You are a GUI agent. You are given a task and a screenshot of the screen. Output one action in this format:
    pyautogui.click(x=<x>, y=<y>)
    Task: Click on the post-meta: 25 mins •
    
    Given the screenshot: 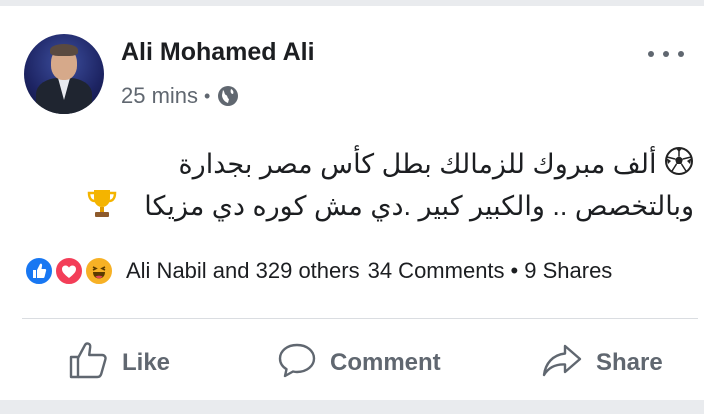 What is the action you would take?
    pyautogui.click(x=180, y=96)
    